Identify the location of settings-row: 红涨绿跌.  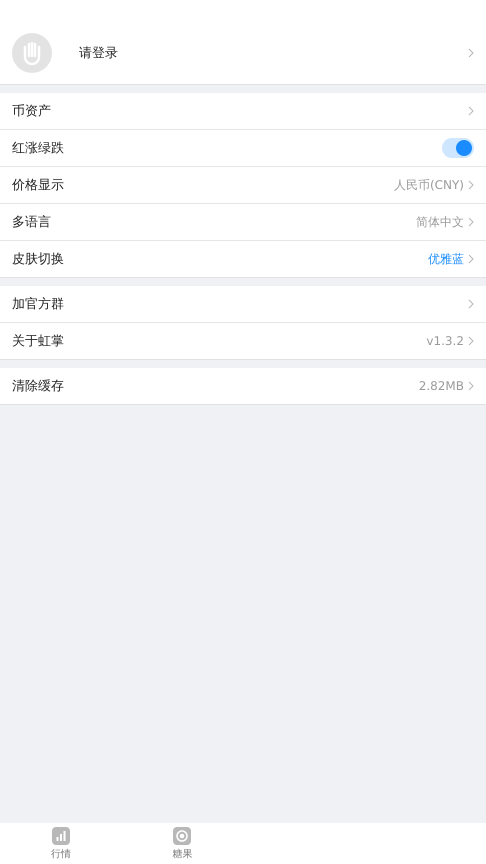
(243, 148).